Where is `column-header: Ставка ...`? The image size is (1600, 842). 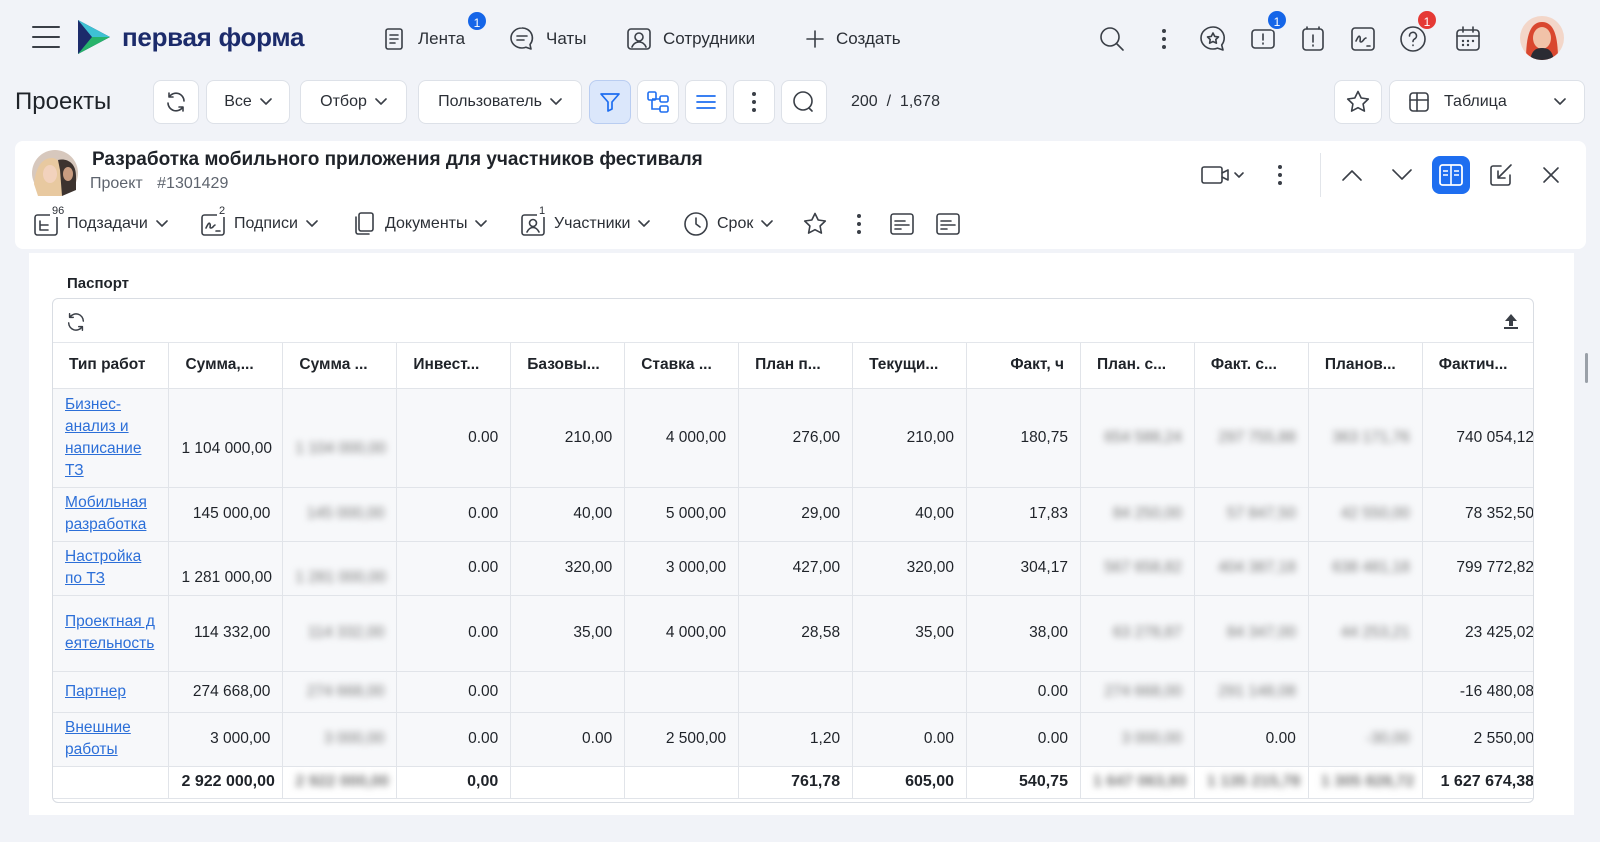
column-header: Ставка ... is located at coordinates (682, 366).